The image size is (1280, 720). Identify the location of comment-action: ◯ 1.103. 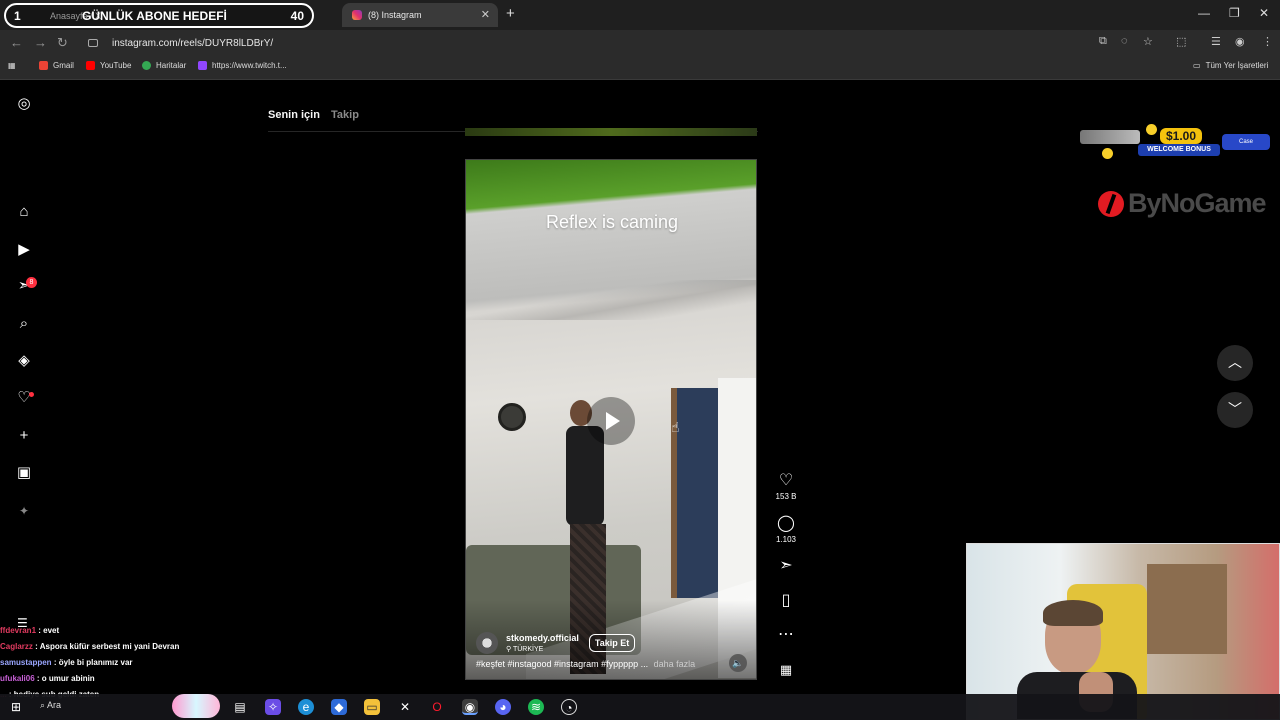
(786, 529).